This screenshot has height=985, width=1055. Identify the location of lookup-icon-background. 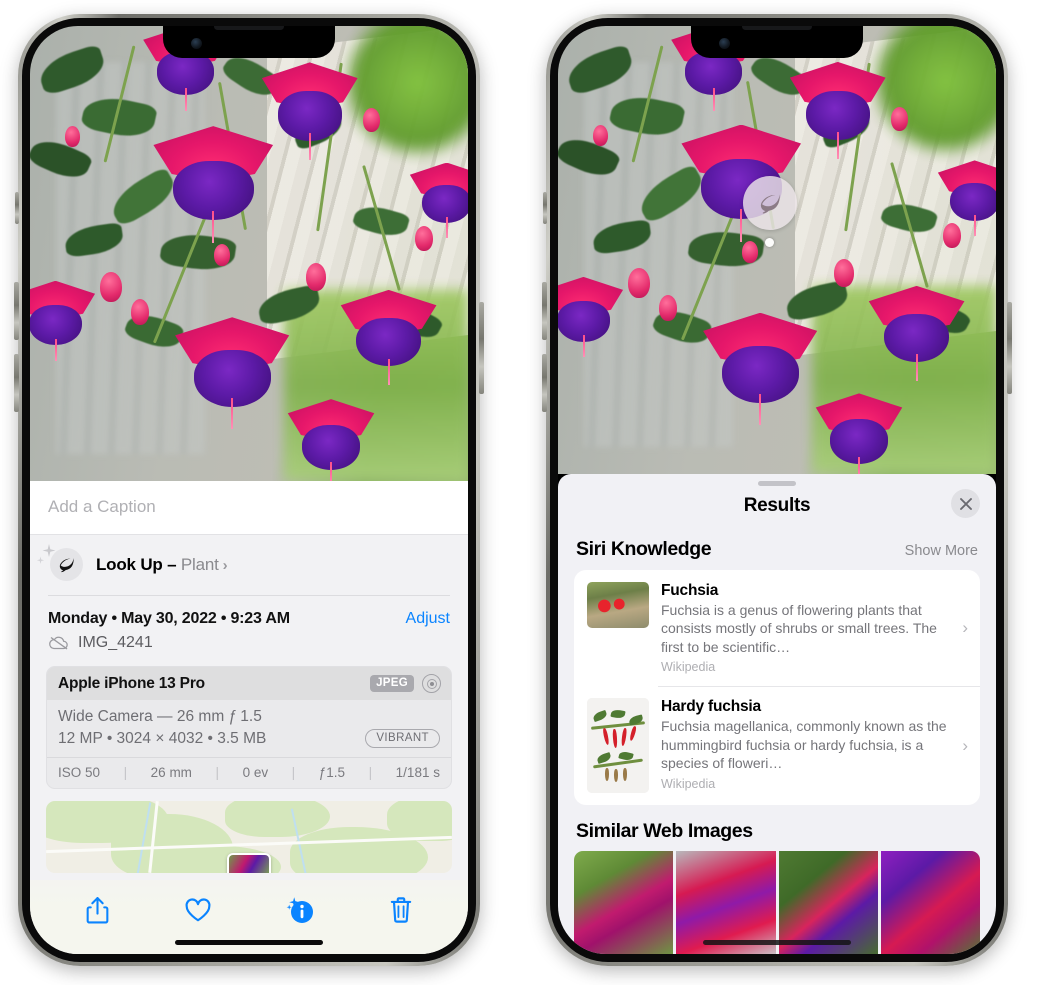
(66, 564).